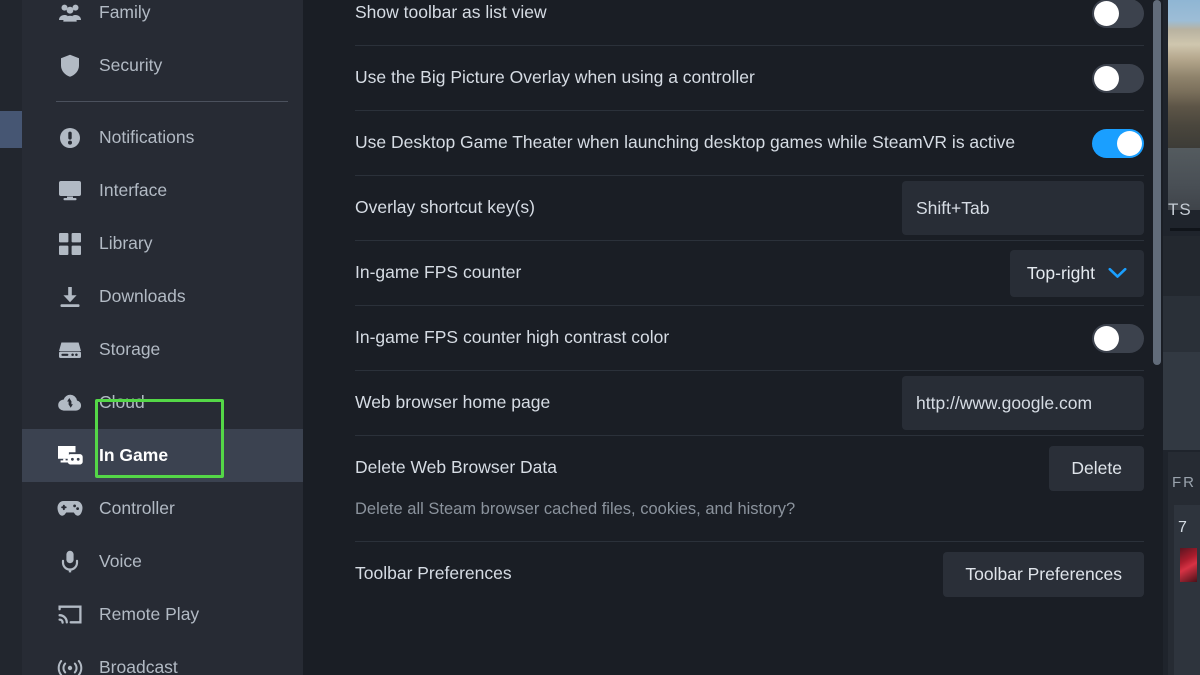  Describe the element at coordinates (149, 613) in the screenshot. I see `sidebar-item-label: Remote Play` at that location.